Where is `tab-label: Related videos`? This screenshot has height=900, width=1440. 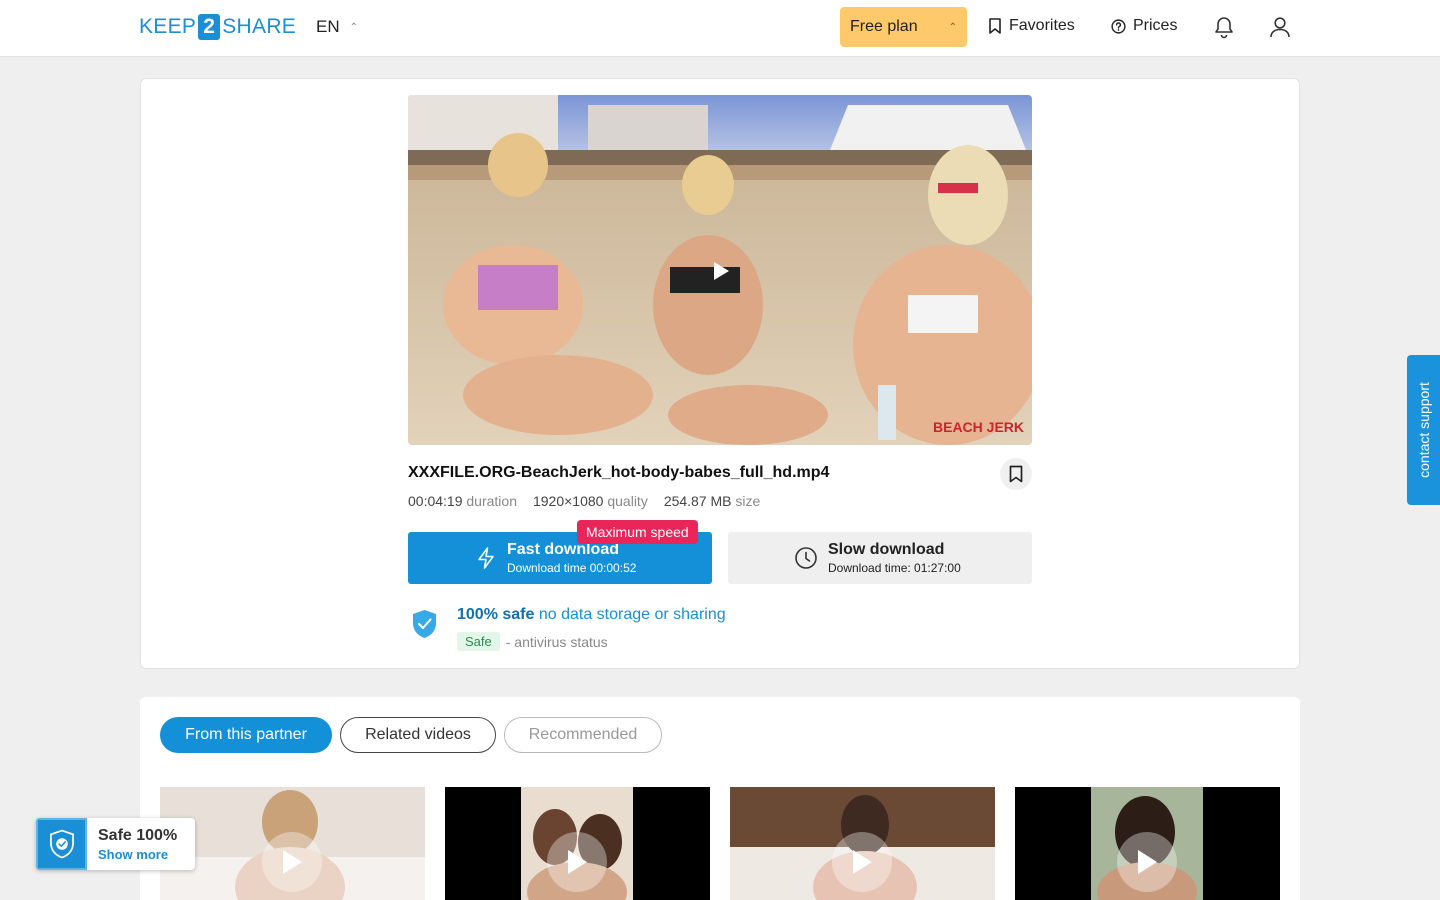
tab-label: Related videos is located at coordinates (418, 734).